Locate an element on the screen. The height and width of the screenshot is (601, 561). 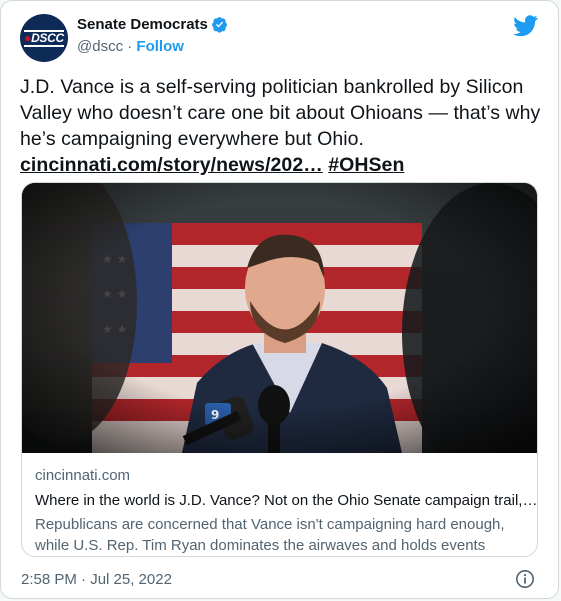
verified-badge-icon is located at coordinates (219, 25).